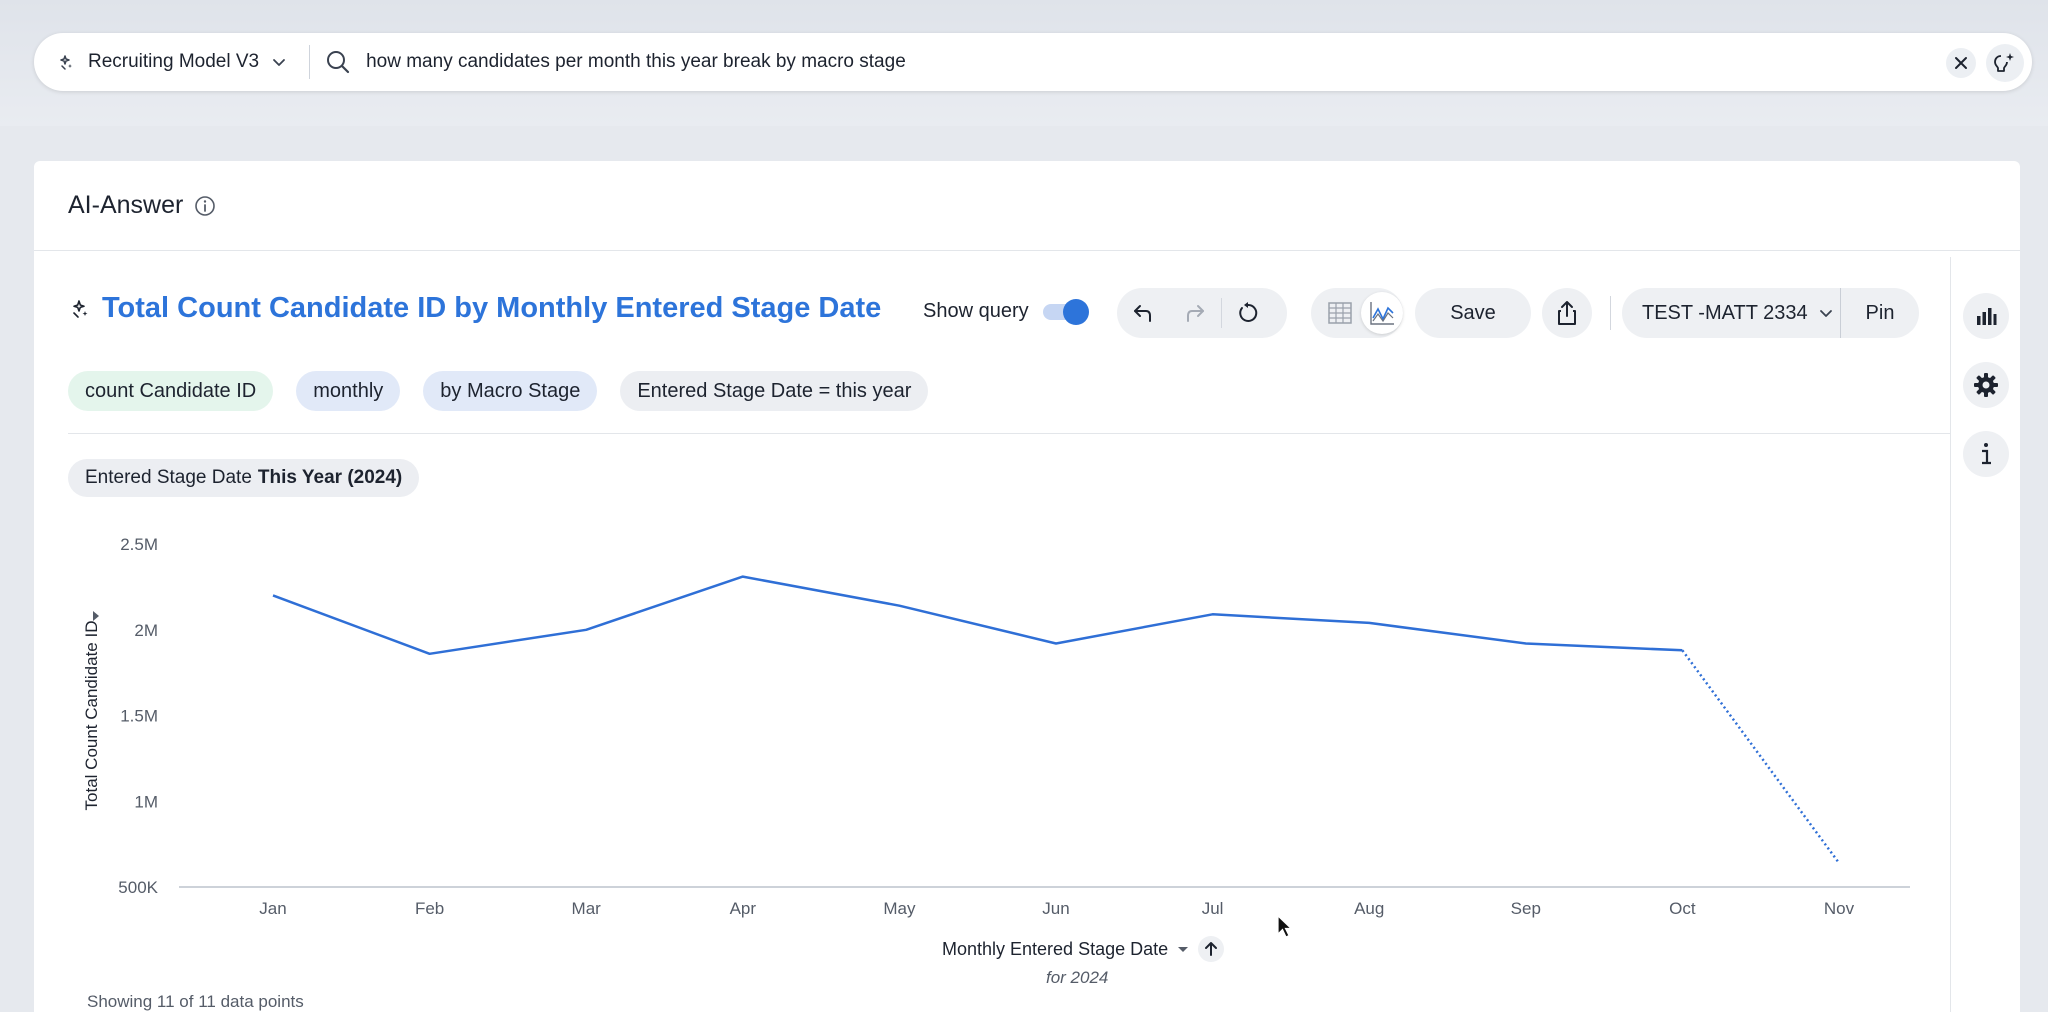 The width and height of the screenshot is (2048, 1012). What do you see at coordinates (174, 61) in the screenshot?
I see `model-label: Recruiting Model V3` at bounding box center [174, 61].